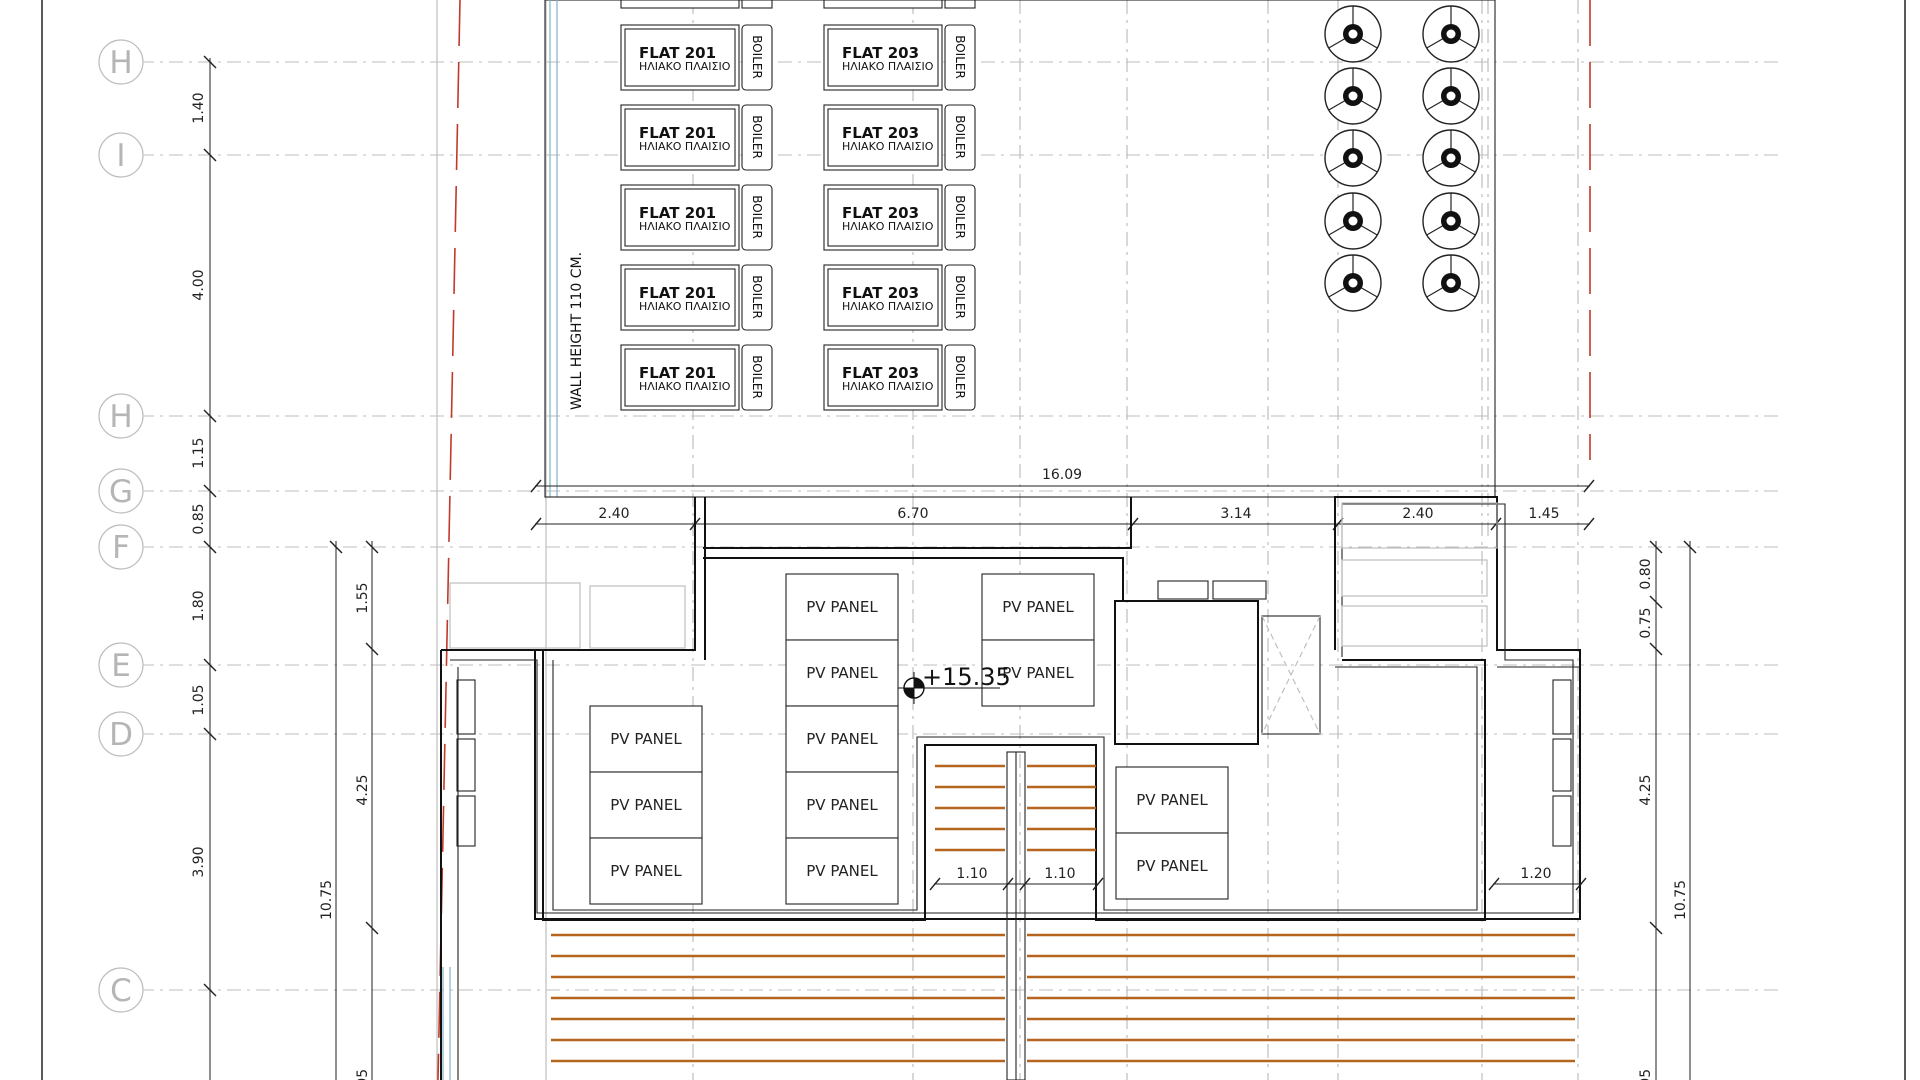 Image resolution: width=1920 pixels, height=1080 pixels. I want to click on solar-frame-203-row2: FLAT 203 ΗΛΙΑΚΟ ΠΛΑΙΣΙΟ BOILER, so click(899, 137).